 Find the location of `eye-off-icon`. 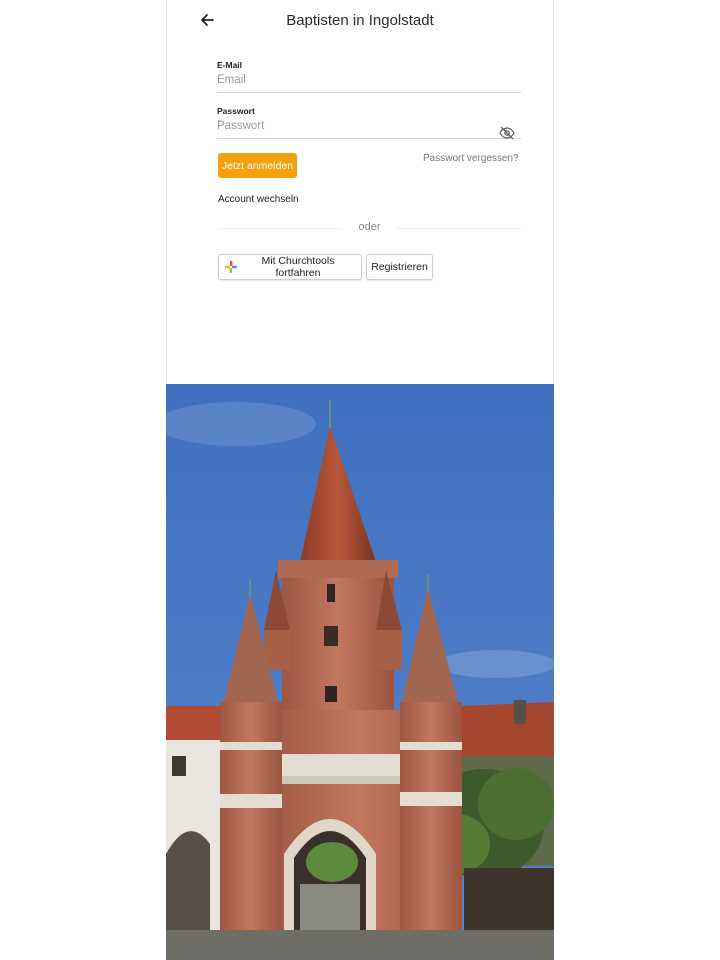

eye-off-icon is located at coordinates (507, 133).